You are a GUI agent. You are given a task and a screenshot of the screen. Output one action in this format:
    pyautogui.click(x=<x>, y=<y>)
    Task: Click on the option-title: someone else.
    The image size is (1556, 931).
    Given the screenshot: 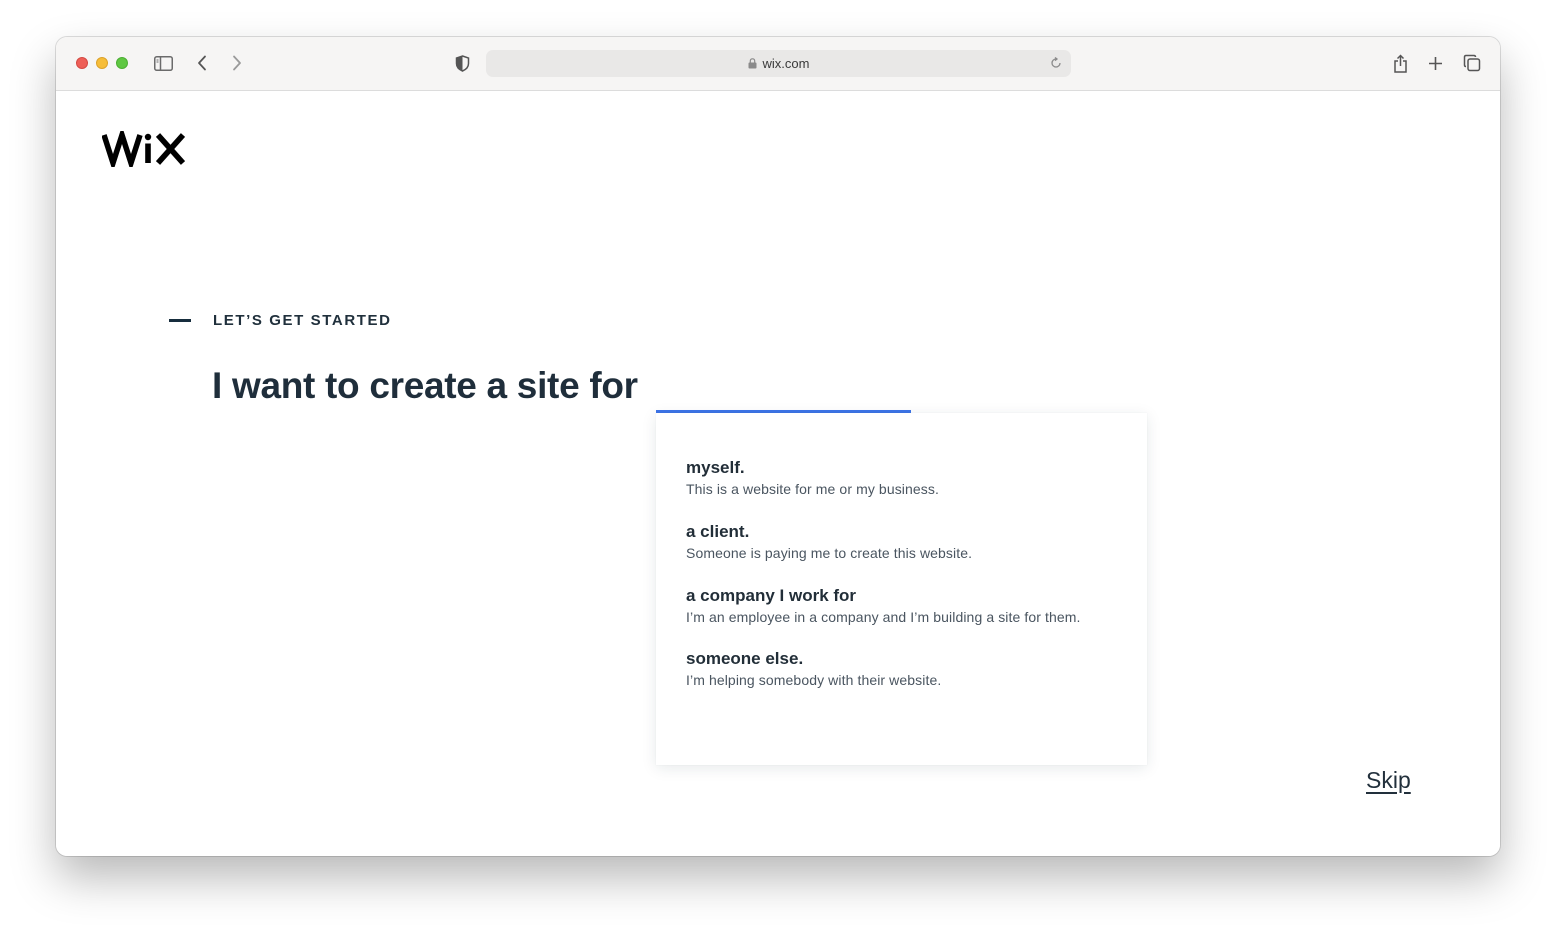 What is the action you would take?
    pyautogui.click(x=745, y=658)
    